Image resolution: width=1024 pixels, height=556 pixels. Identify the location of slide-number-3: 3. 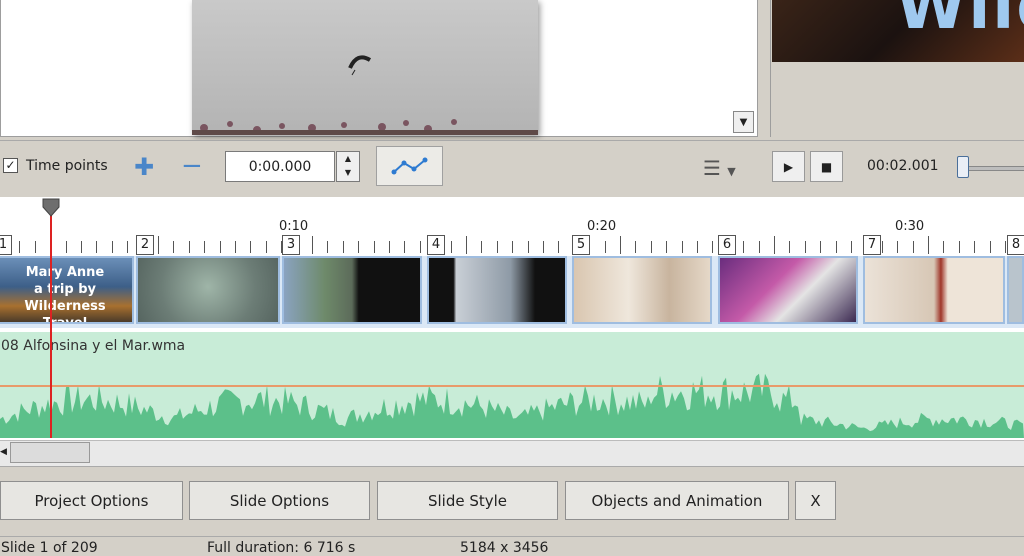
(291, 245).